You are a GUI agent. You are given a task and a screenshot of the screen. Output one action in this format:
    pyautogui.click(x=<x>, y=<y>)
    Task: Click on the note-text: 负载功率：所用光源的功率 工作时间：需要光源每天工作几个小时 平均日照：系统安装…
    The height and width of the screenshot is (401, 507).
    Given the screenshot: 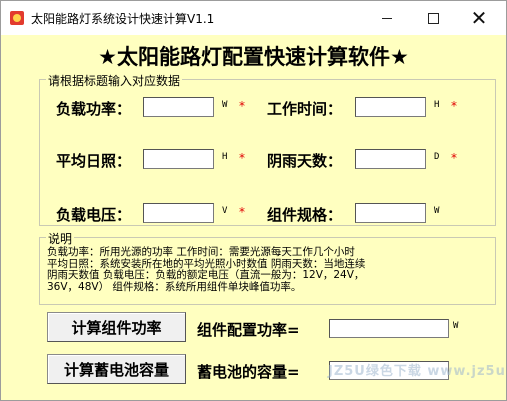 What is the action you would take?
    pyautogui.click(x=270, y=269)
    